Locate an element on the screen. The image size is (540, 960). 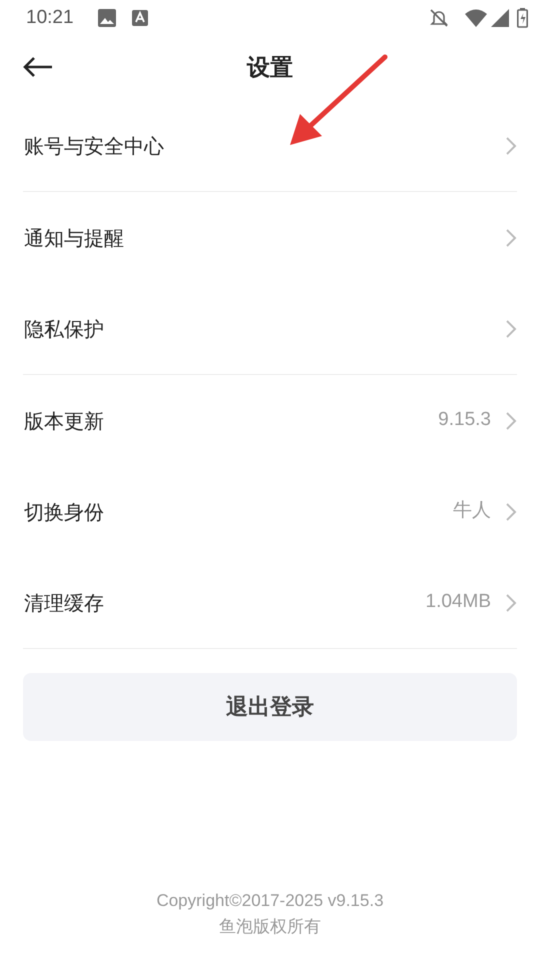
row-label: 清理缓存 is located at coordinates (64, 603).